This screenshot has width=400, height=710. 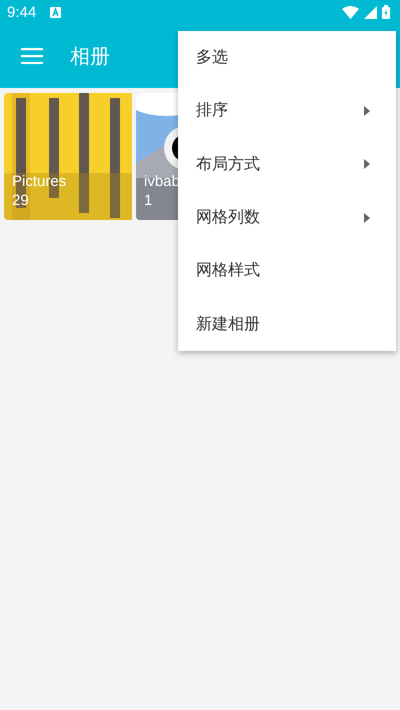 What do you see at coordinates (386, 12) in the screenshot?
I see `battery-icon` at bounding box center [386, 12].